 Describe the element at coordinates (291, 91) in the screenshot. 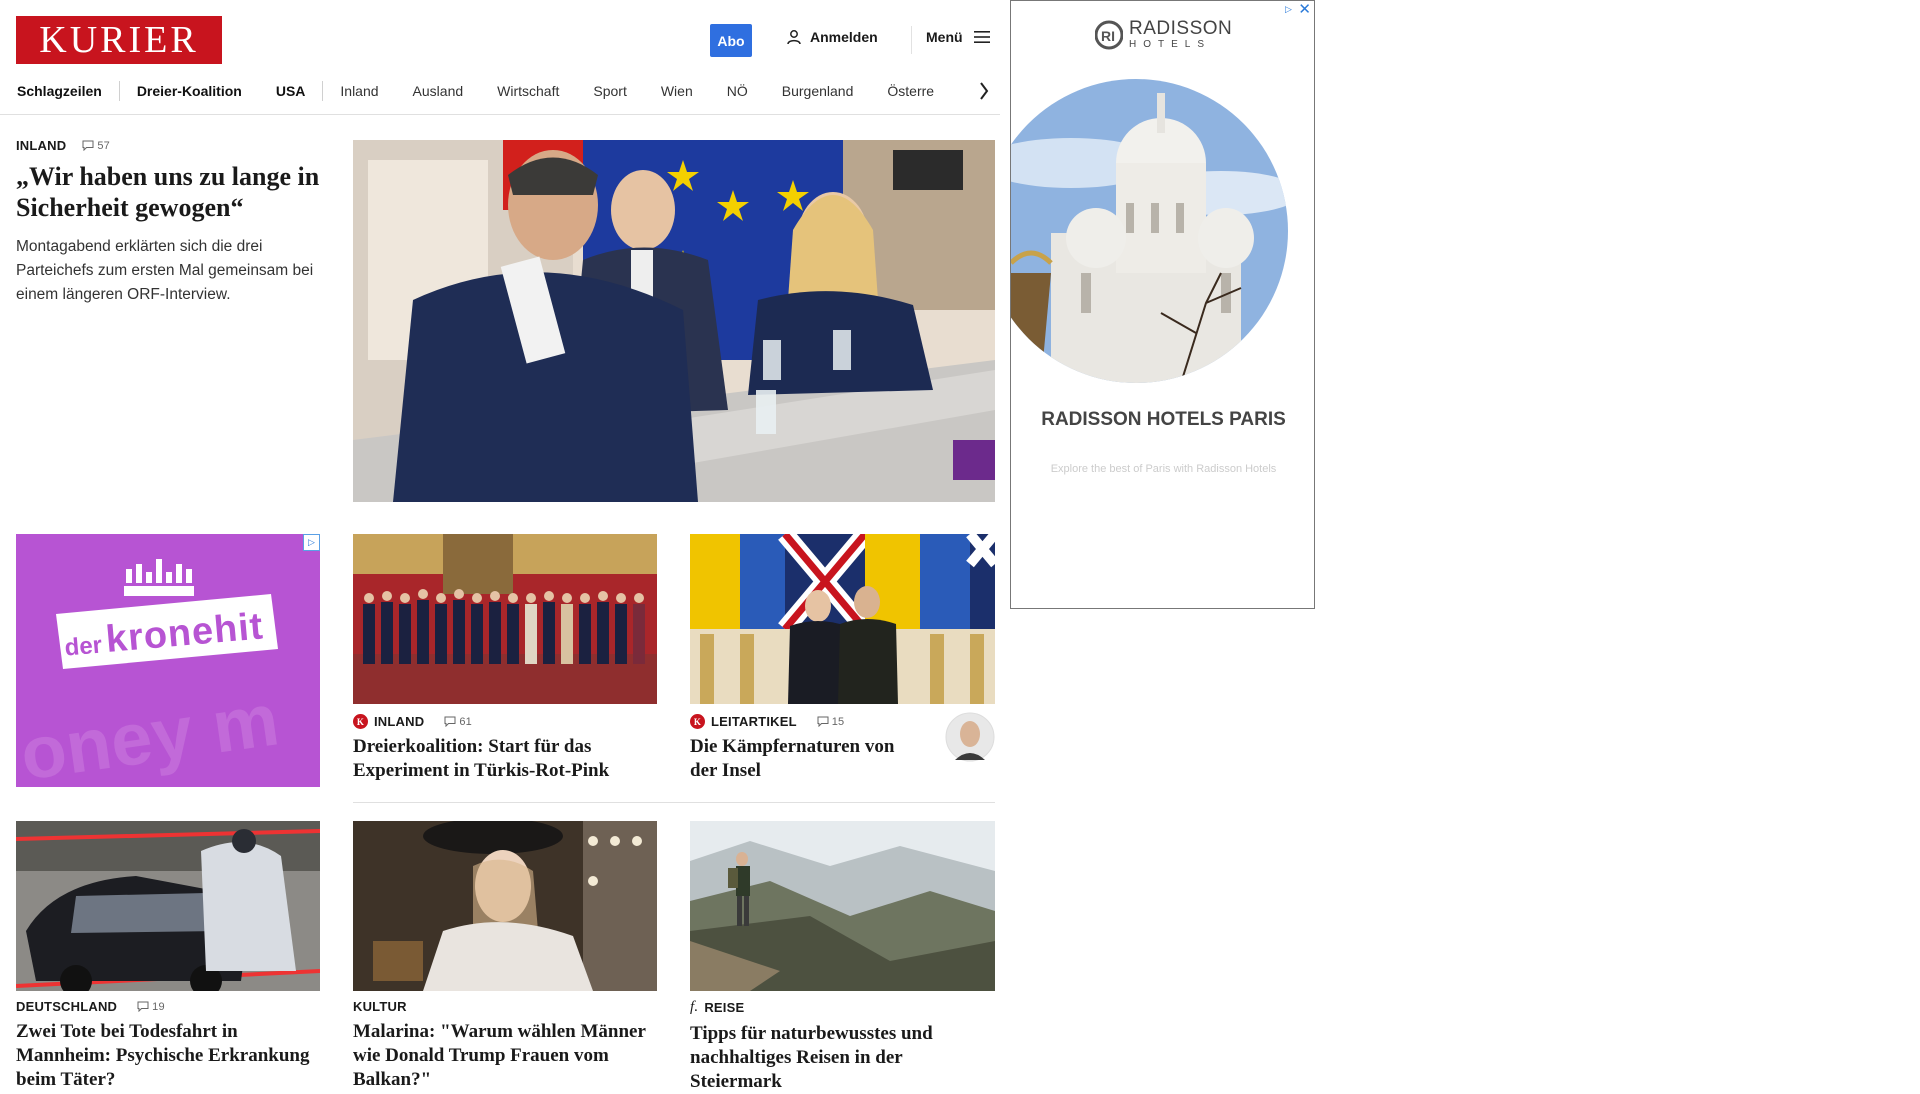

I see `nav-item-usa: USA` at that location.